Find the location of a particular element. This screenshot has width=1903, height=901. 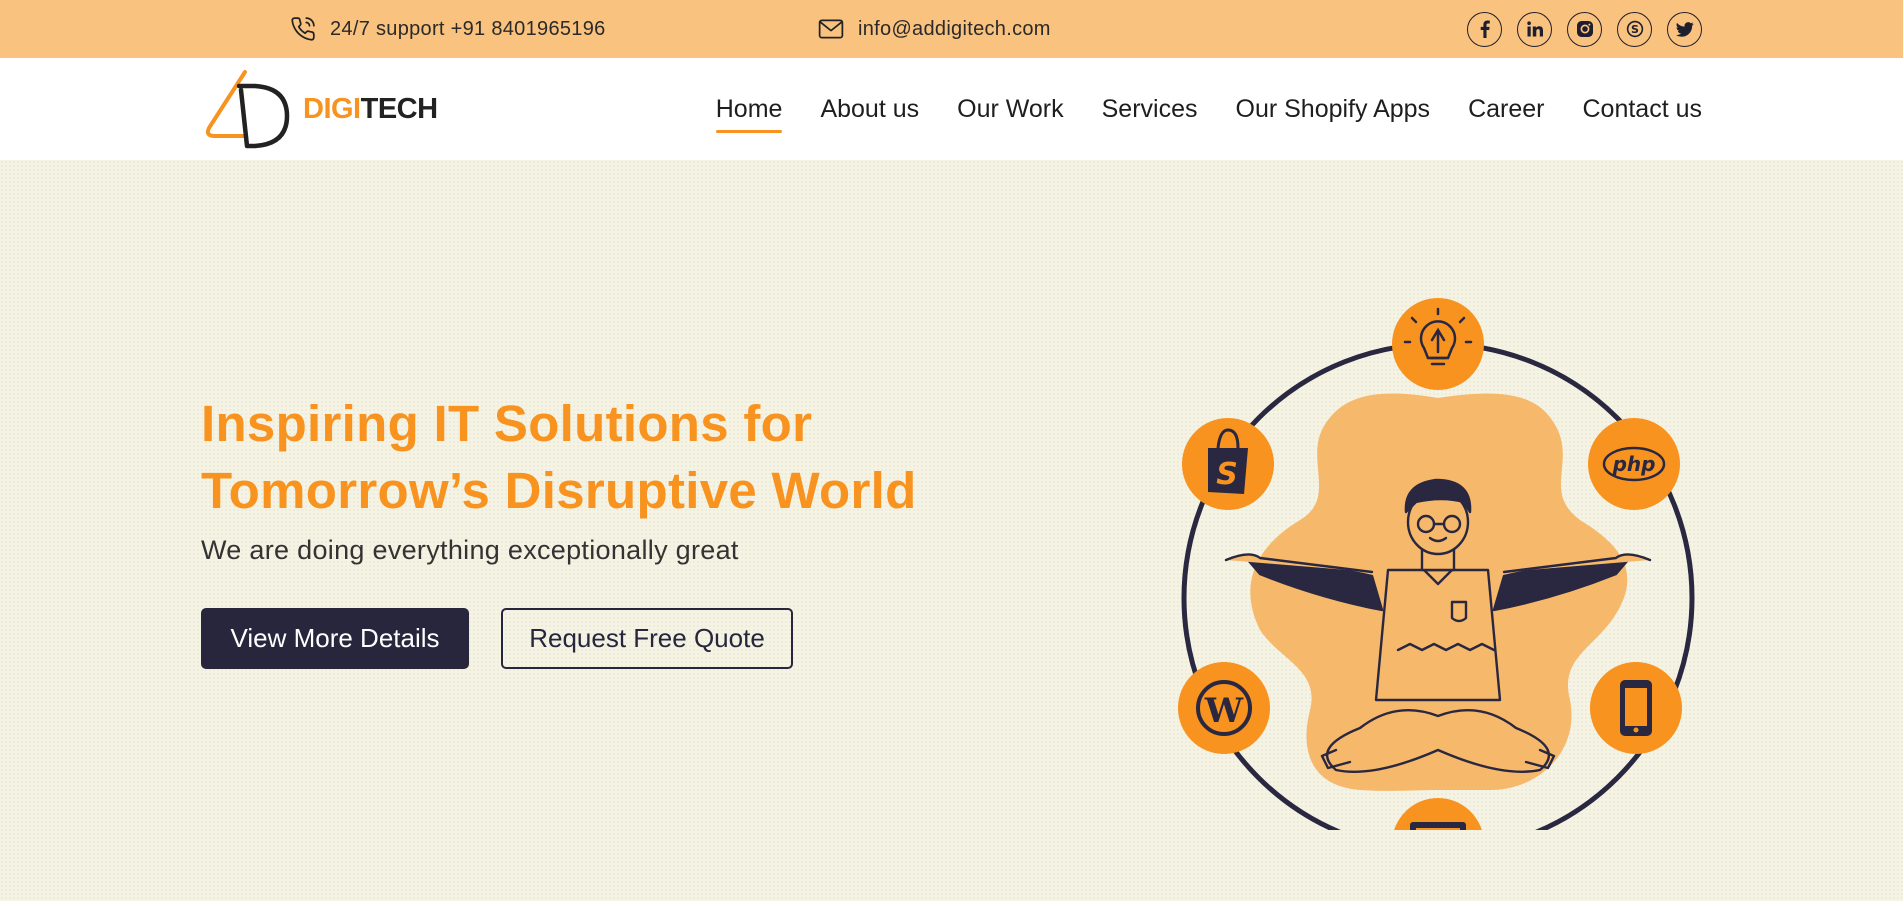

skype-icon: S is located at coordinates (1634, 29).